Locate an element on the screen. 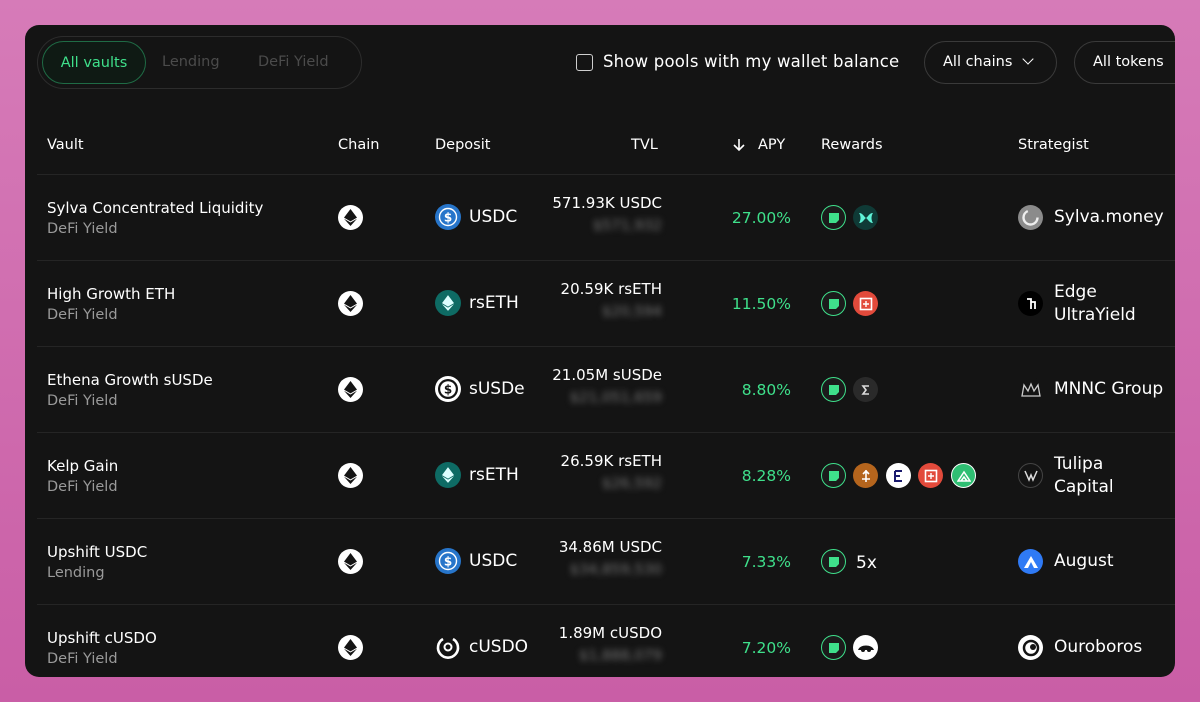 This screenshot has width=1200, height=702. tvl-usd: $21,051,659 is located at coordinates (615, 398).